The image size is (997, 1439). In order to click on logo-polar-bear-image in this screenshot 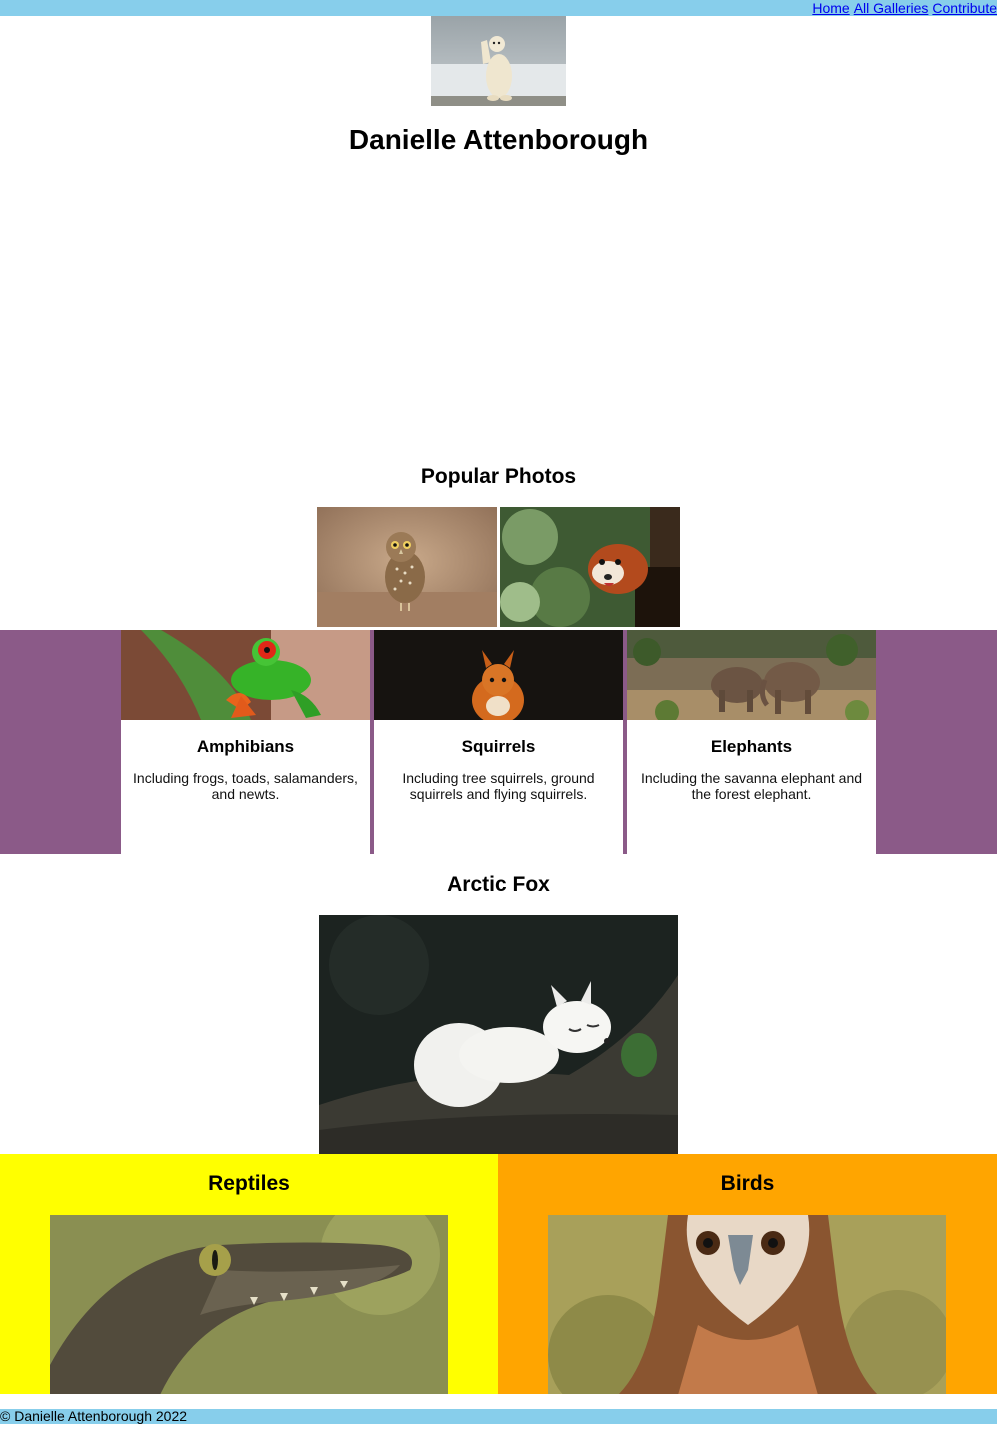, I will do `click(498, 61)`.